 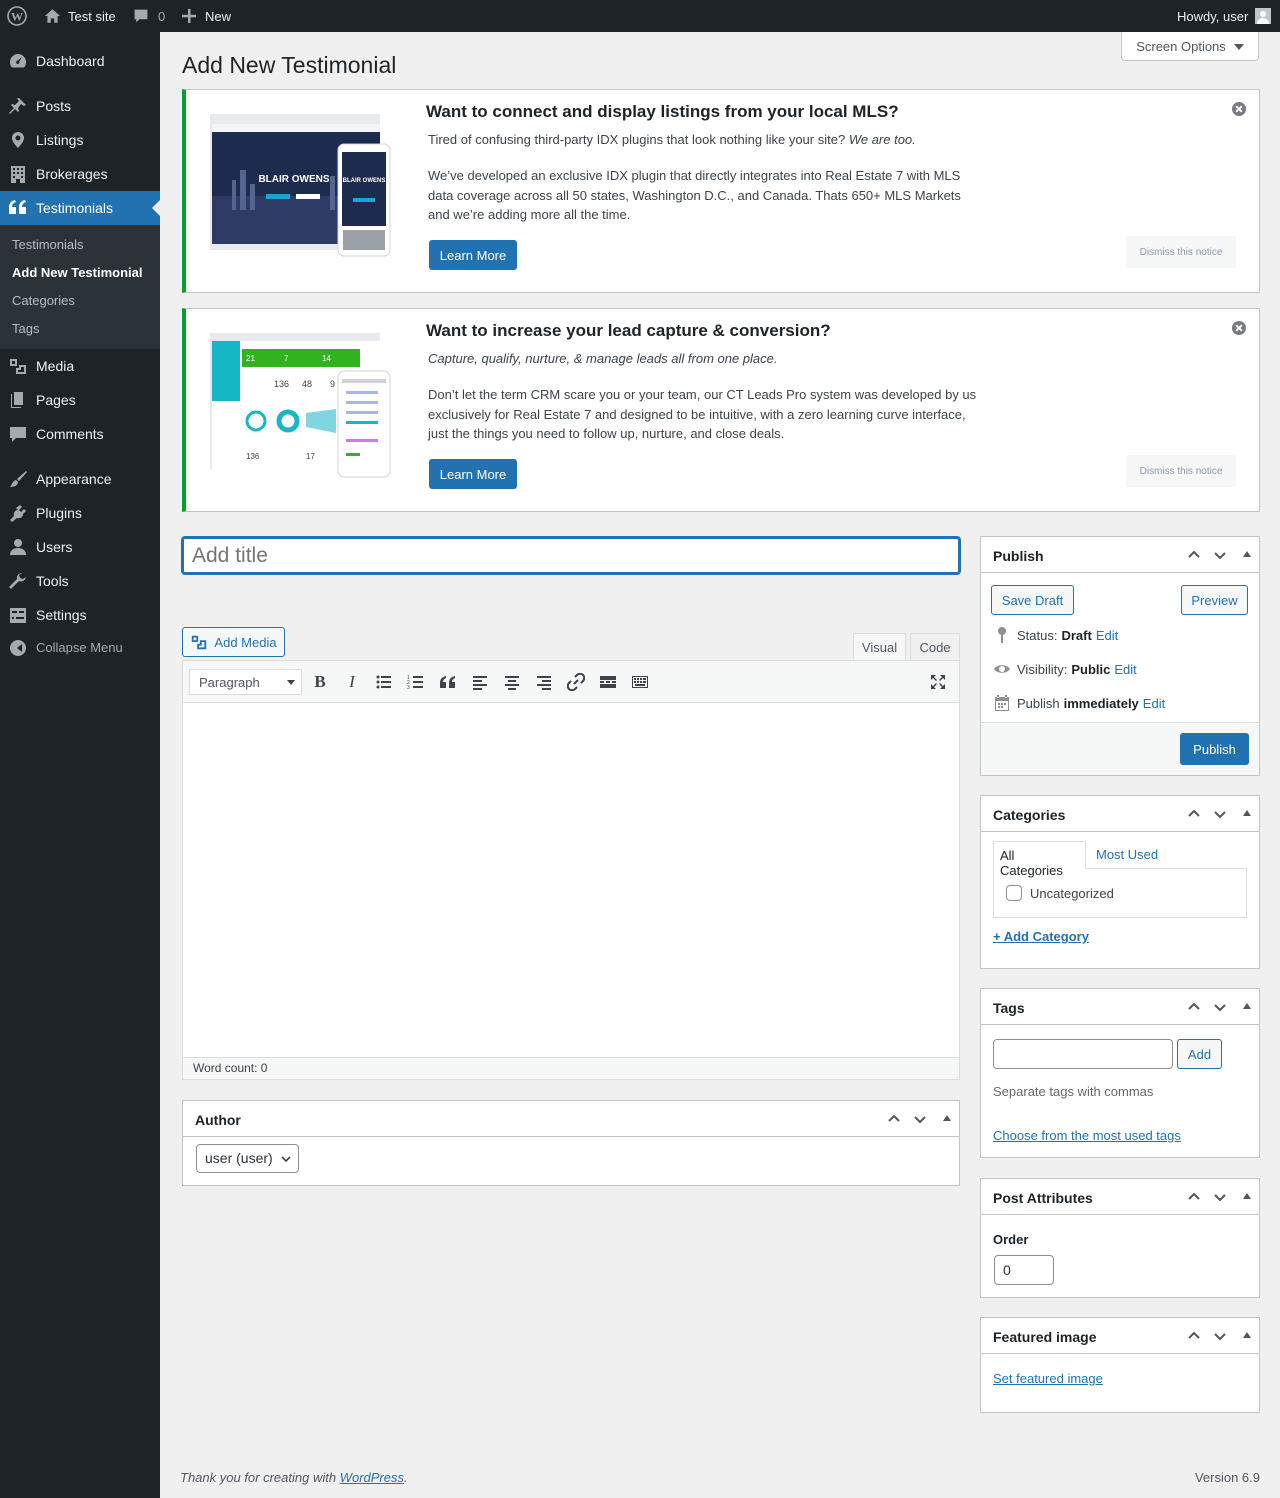 What do you see at coordinates (416, 682) in the screenshot?
I see `numbered-list-icon: 123` at bounding box center [416, 682].